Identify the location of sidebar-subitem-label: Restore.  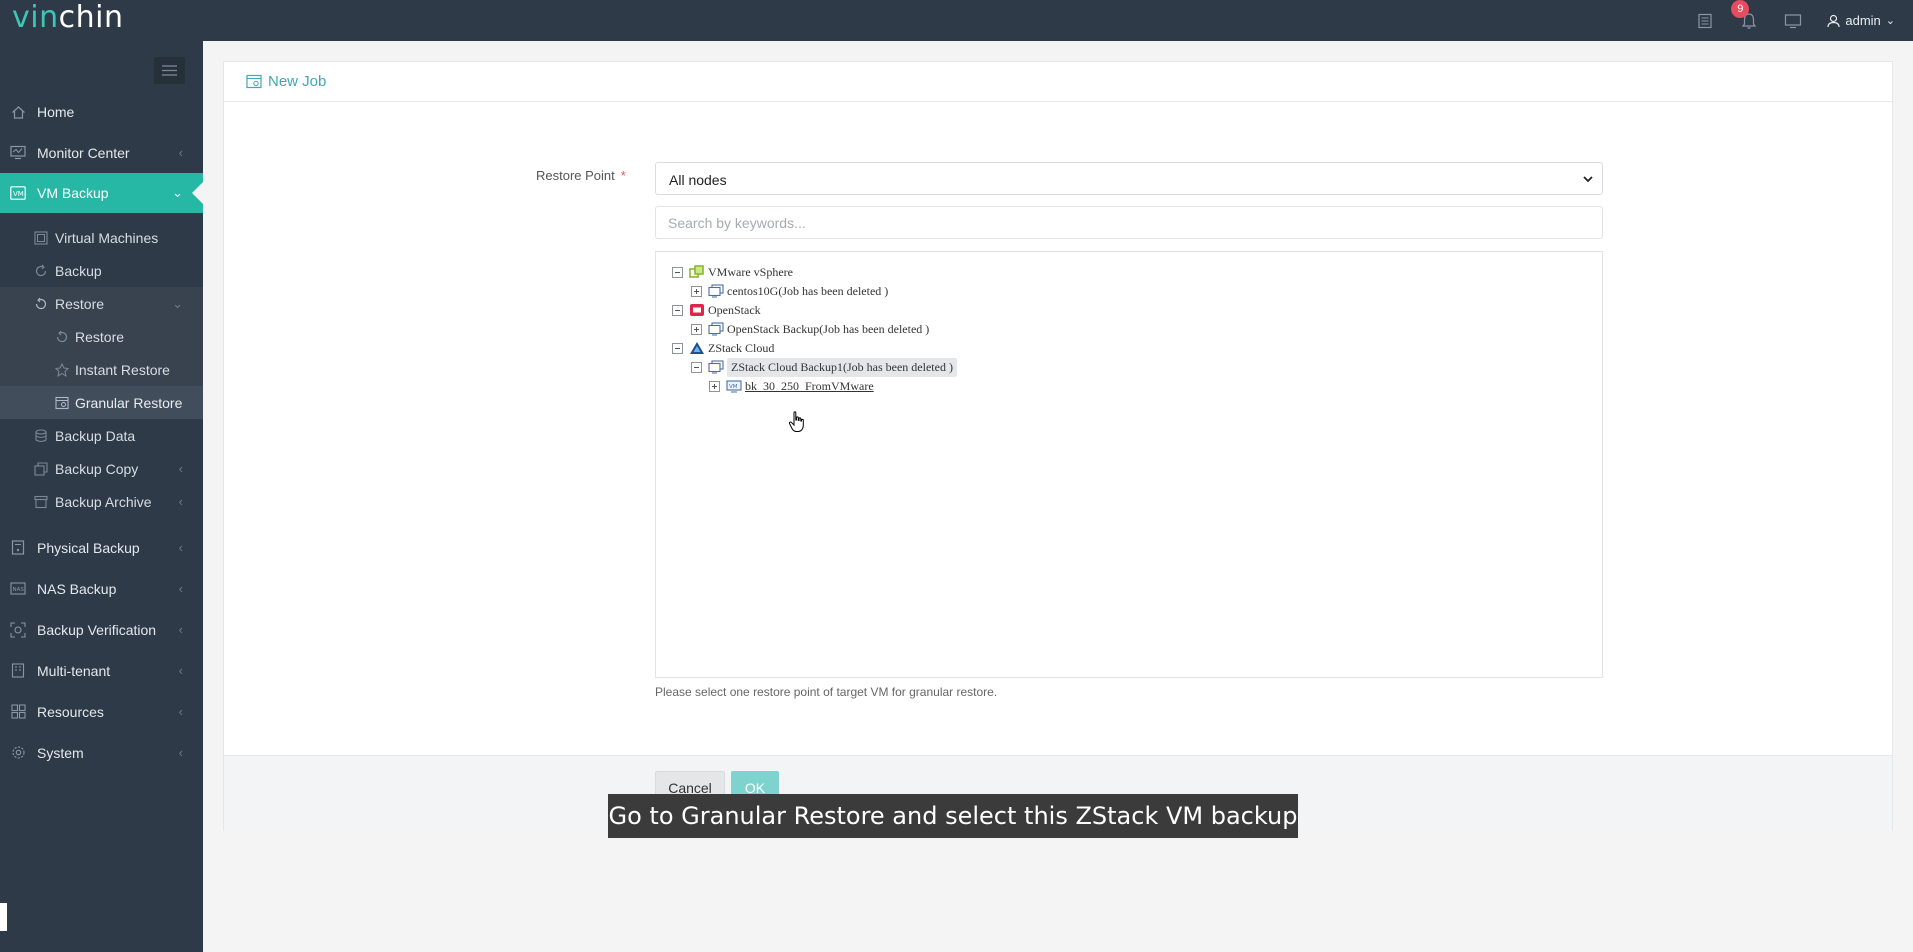
(80, 303).